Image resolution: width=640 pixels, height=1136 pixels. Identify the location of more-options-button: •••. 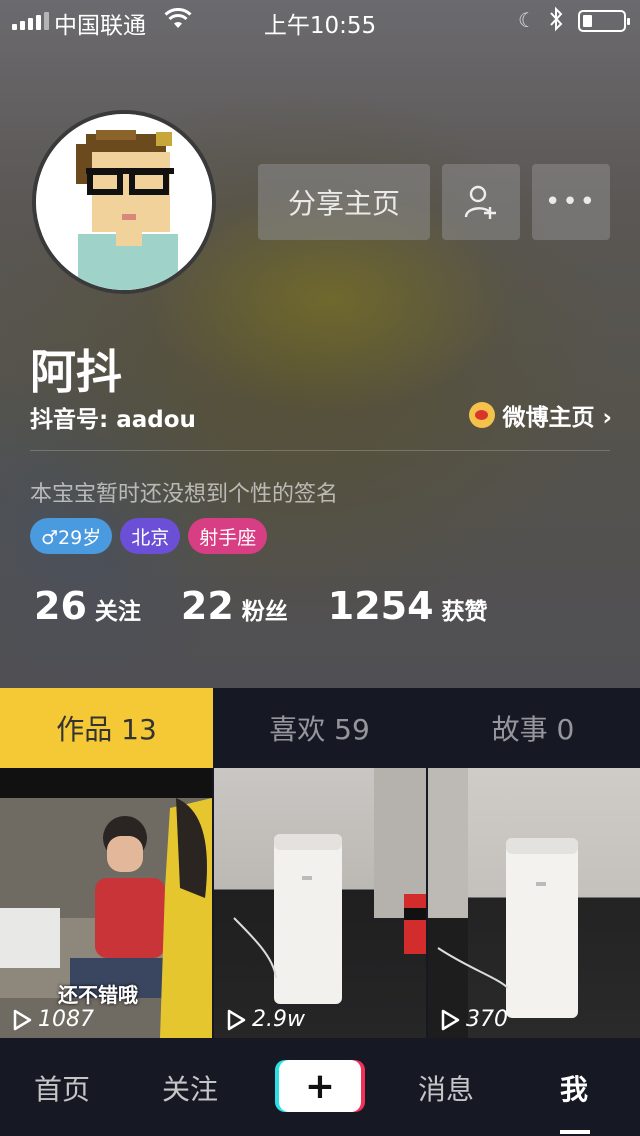
(571, 202).